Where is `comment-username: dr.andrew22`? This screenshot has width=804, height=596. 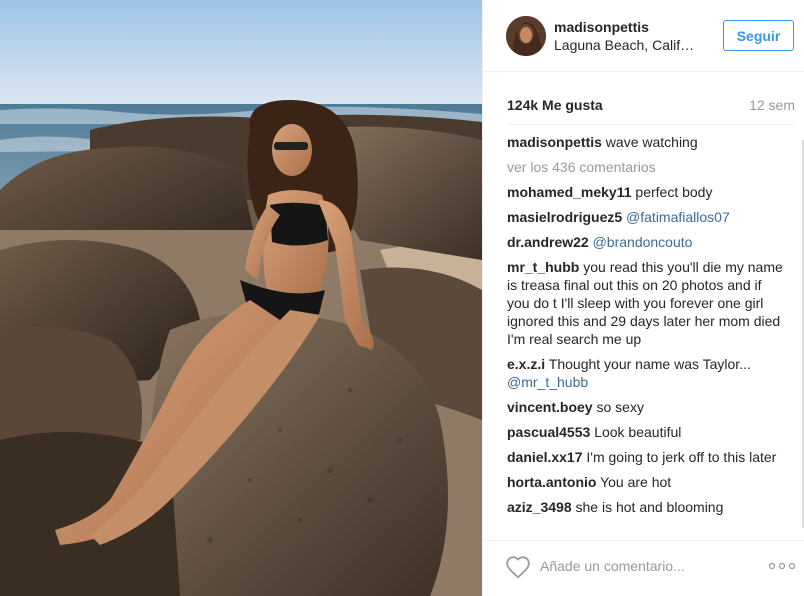
comment-username: dr.andrew22 is located at coordinates (548, 242).